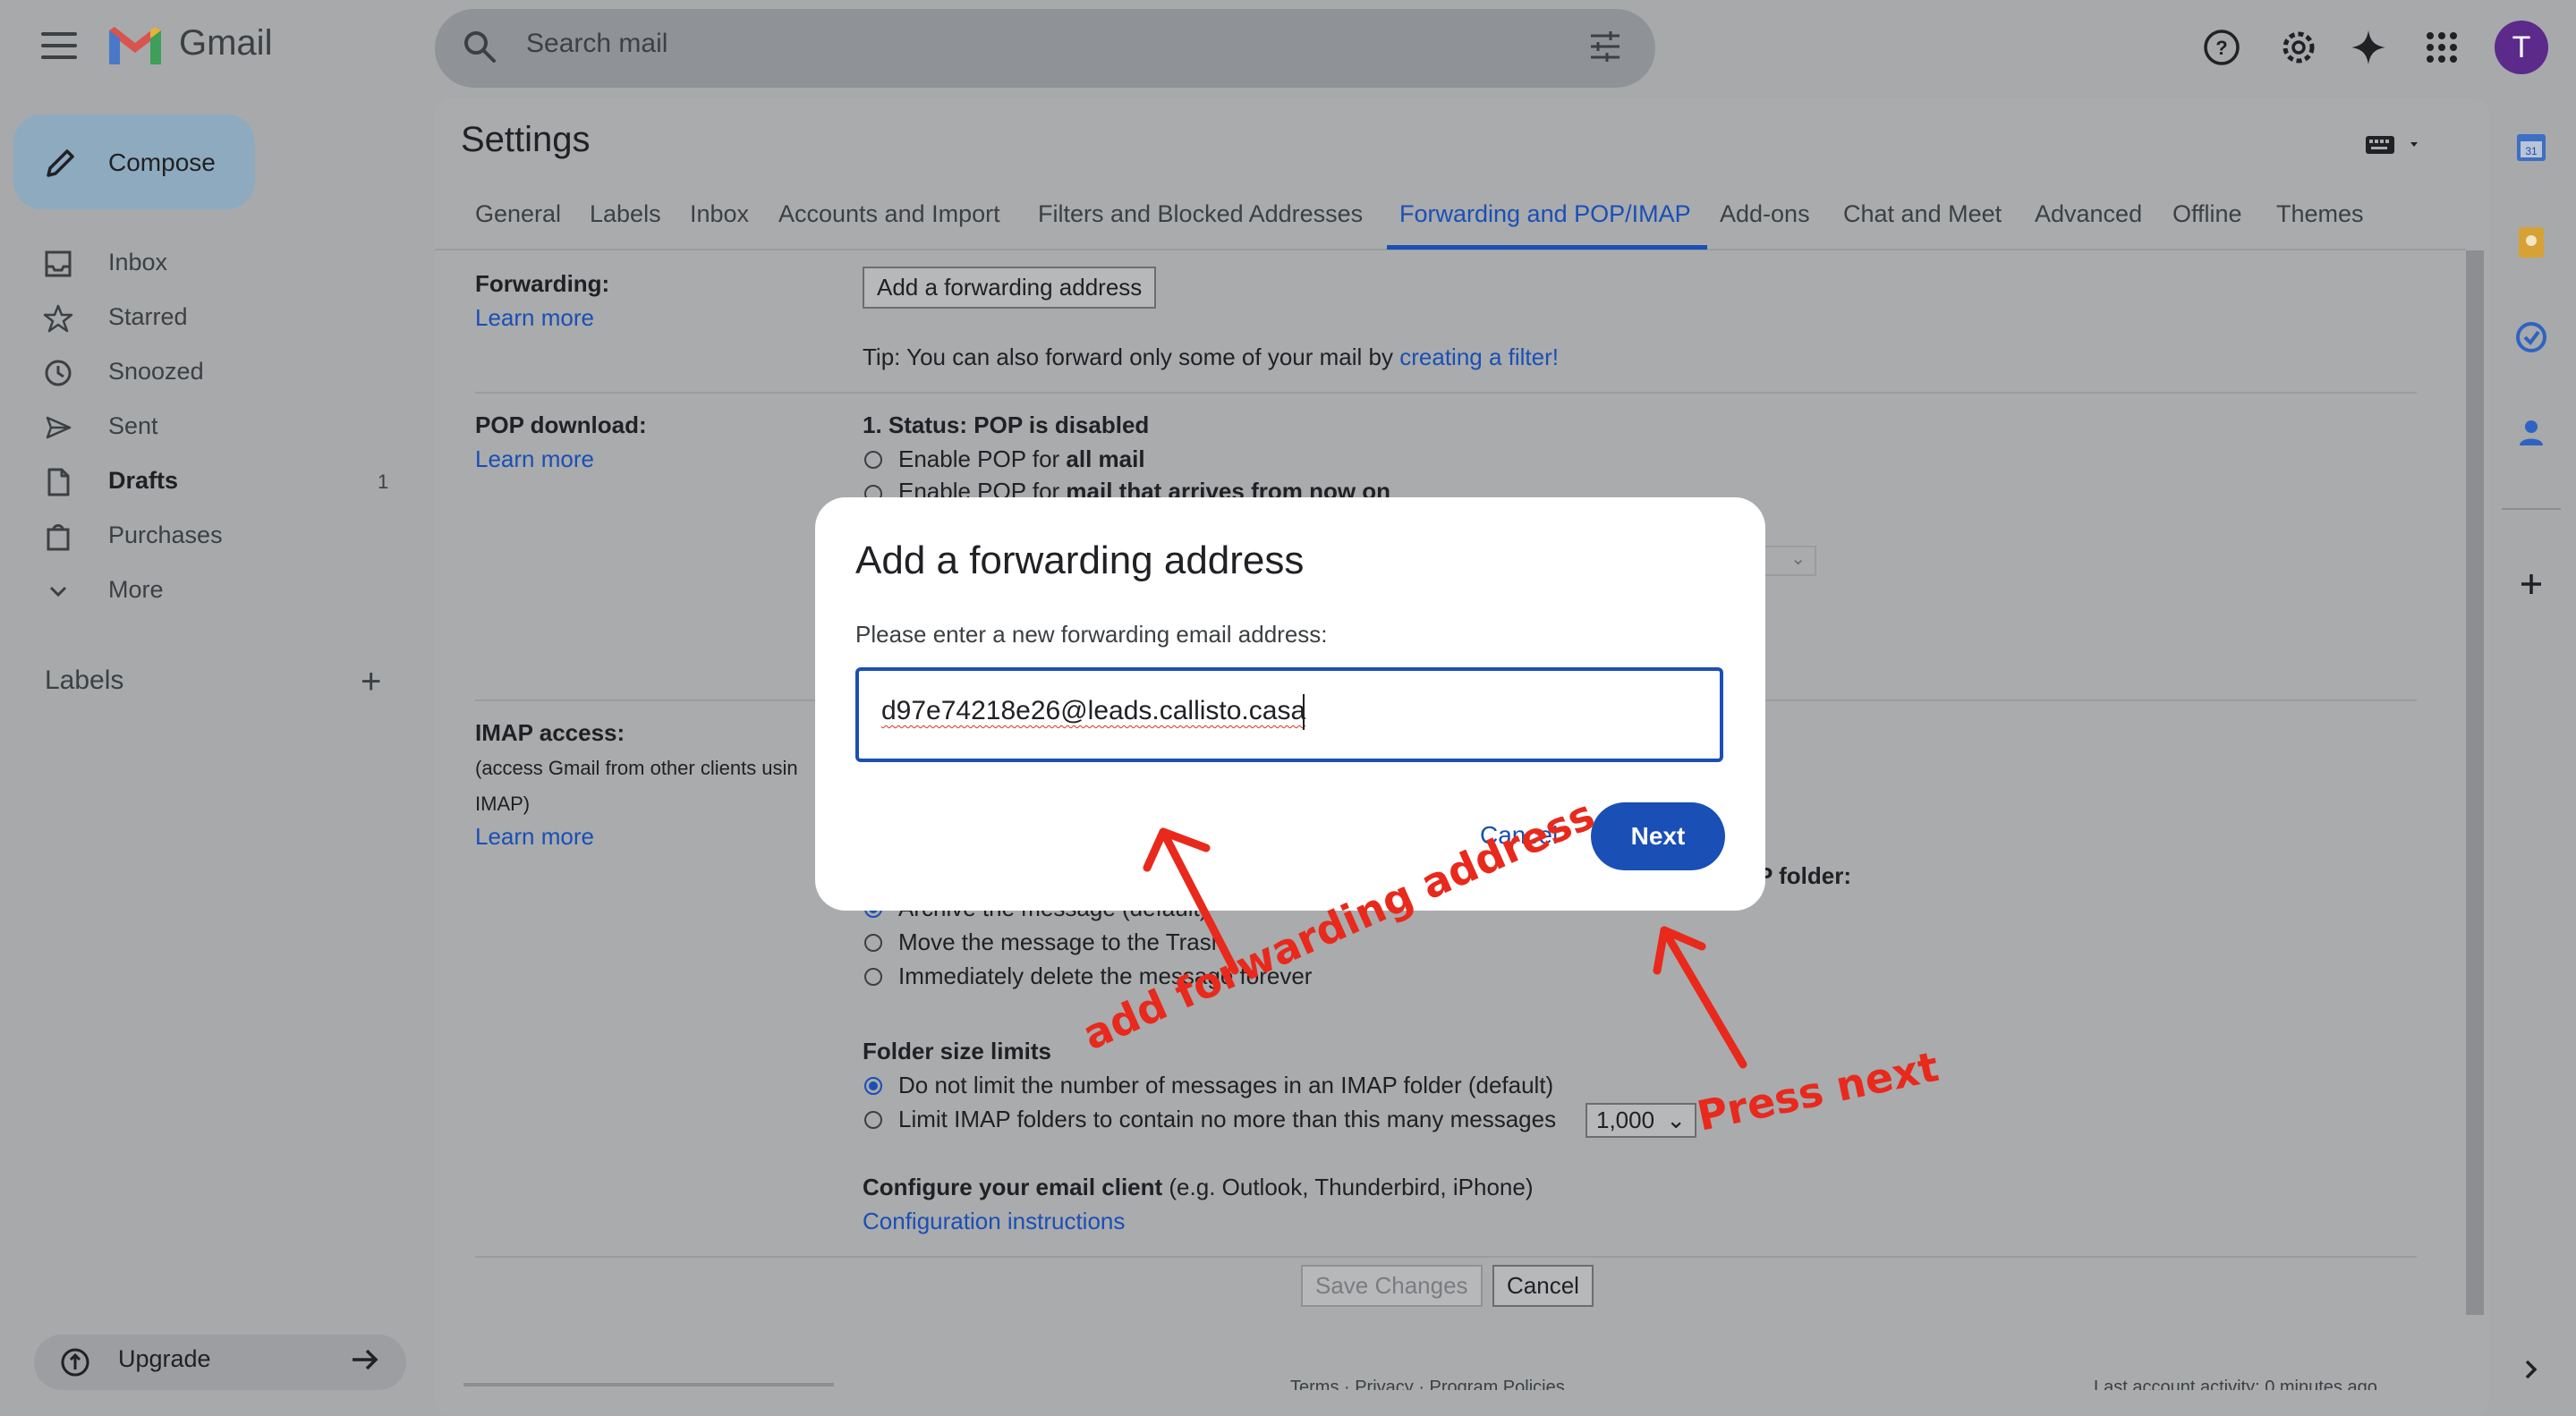  I want to click on account-avatar: T, so click(2521, 47).